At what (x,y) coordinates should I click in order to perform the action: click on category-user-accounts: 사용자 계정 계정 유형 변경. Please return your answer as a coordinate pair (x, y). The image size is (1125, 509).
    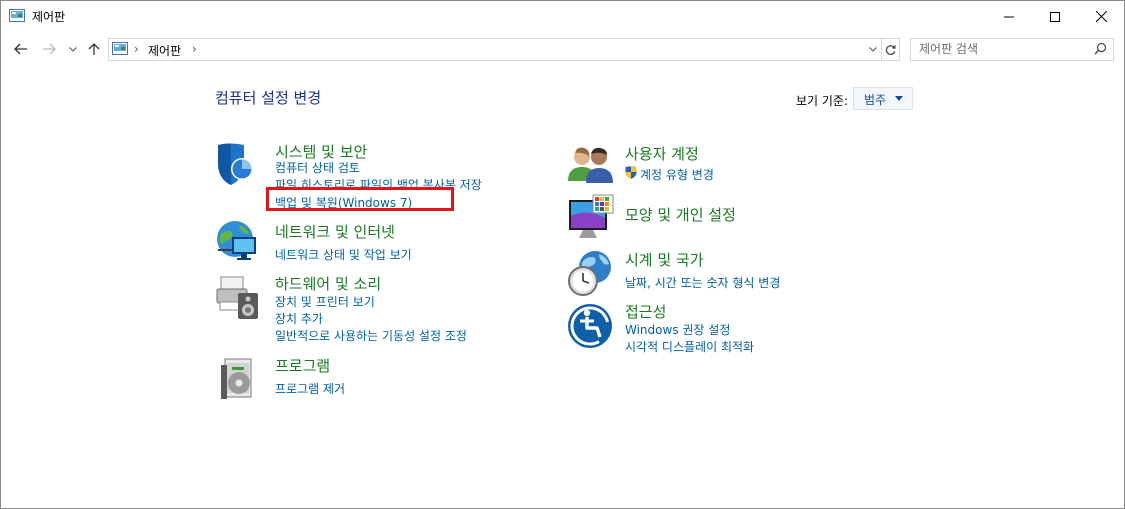
    Looking at the image, I should click on (717, 165).